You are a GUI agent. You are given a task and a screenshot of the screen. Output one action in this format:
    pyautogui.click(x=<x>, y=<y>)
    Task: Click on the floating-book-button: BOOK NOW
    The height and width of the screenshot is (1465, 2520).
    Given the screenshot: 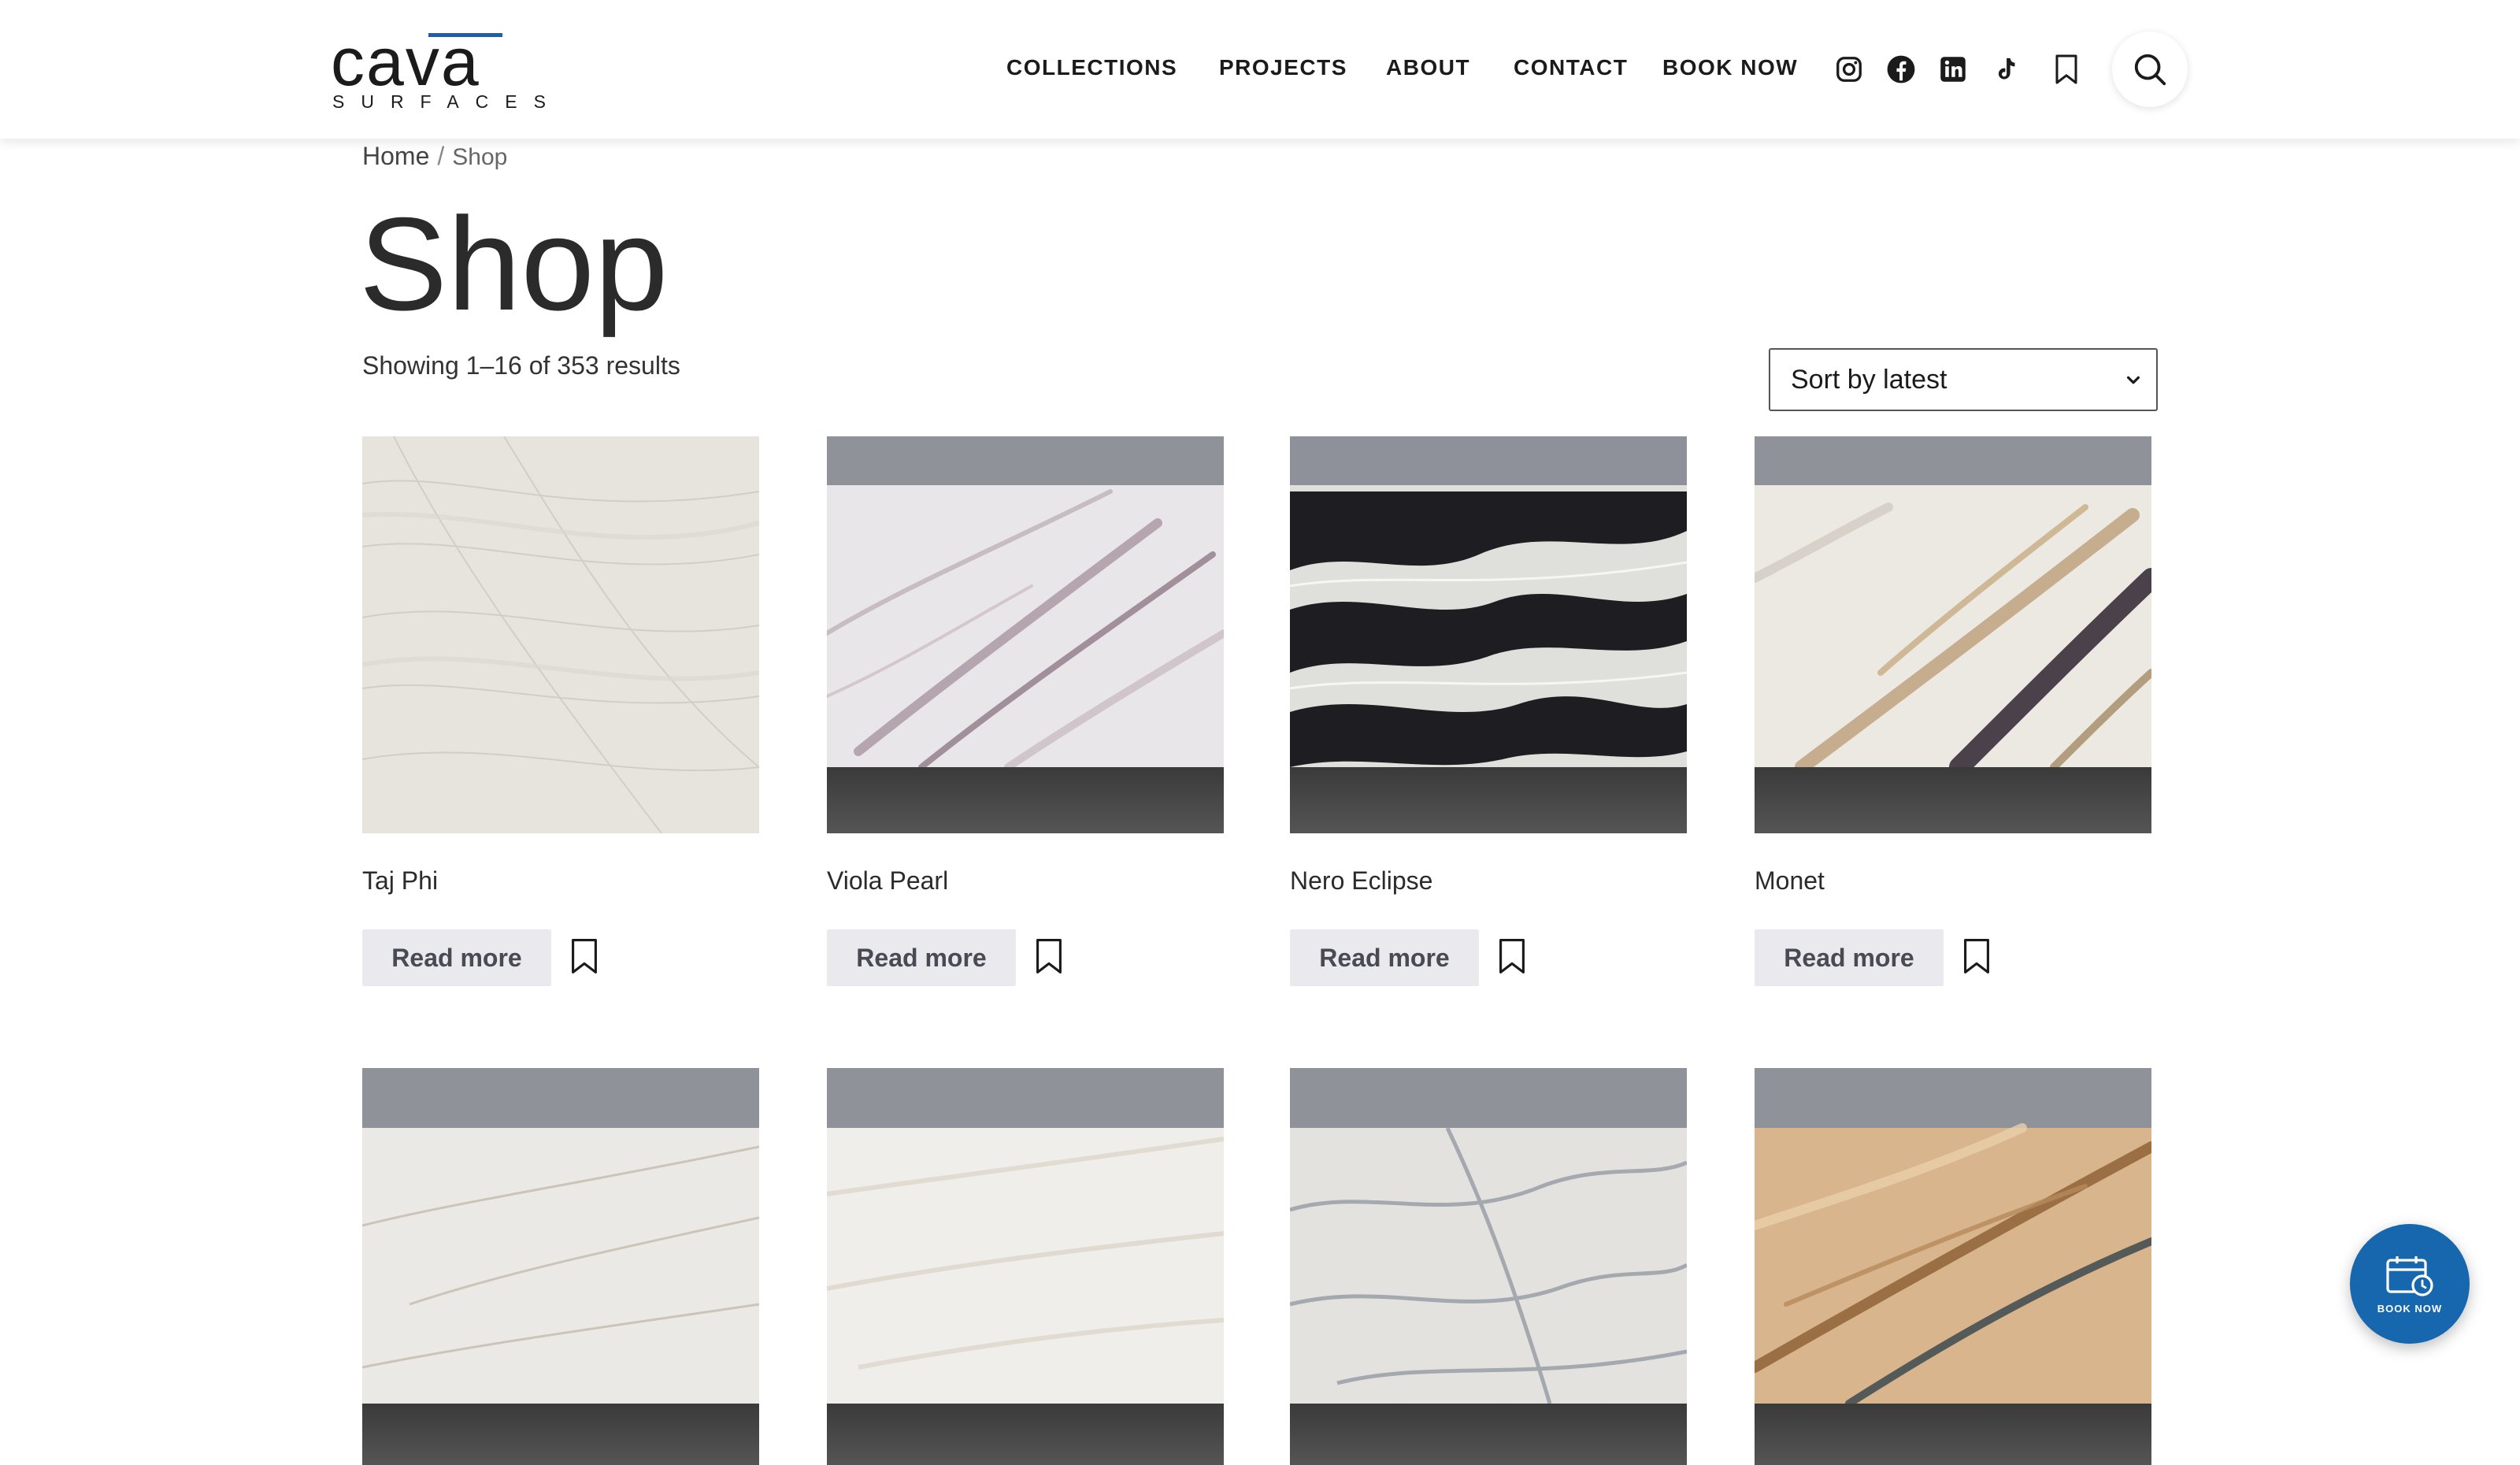 What is the action you would take?
    pyautogui.click(x=2410, y=1284)
    